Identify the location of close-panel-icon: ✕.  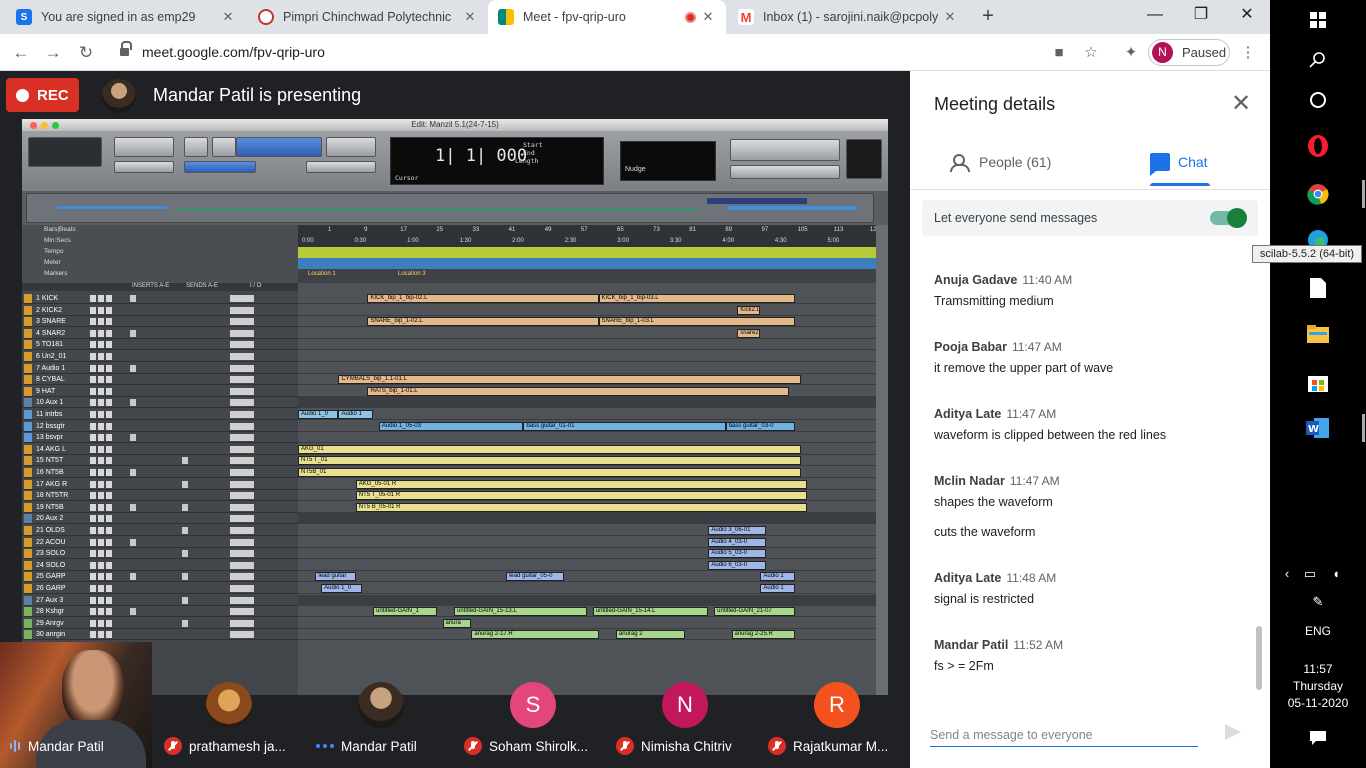
(1241, 104).